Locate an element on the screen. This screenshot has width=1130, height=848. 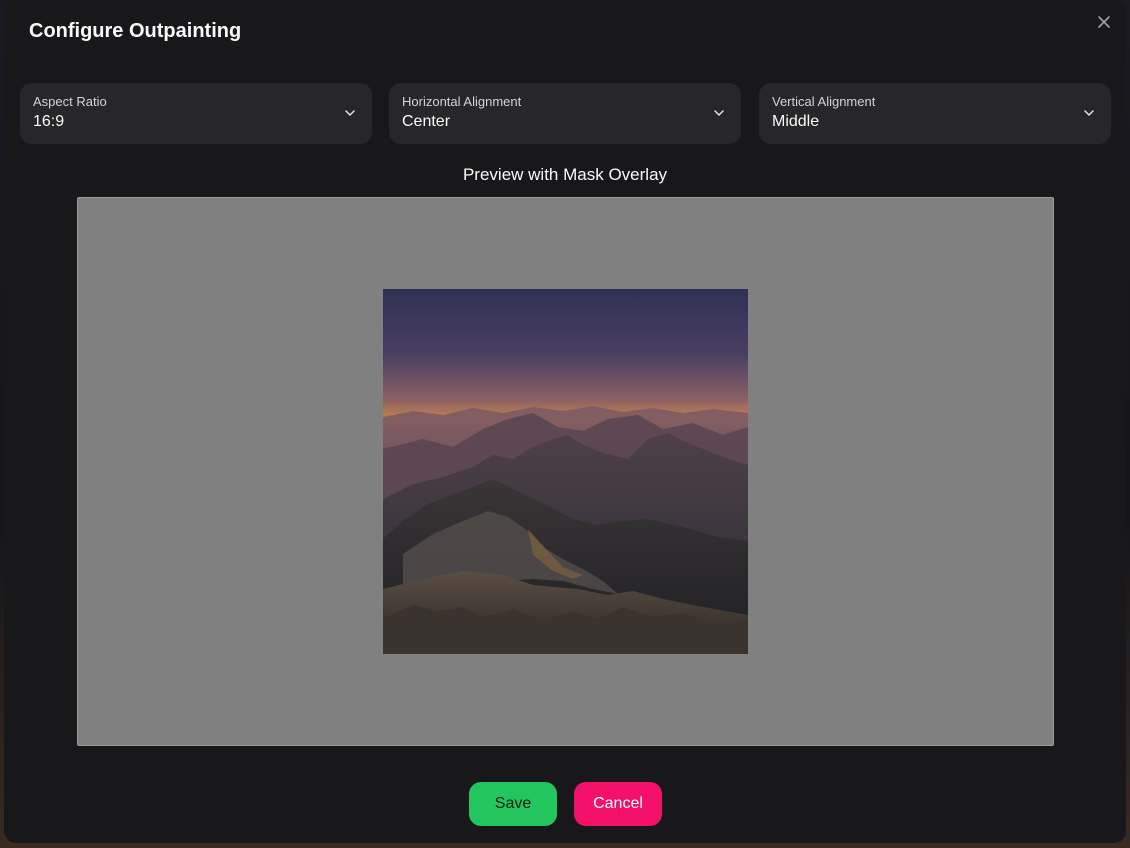
close-icon is located at coordinates (1104, 22).